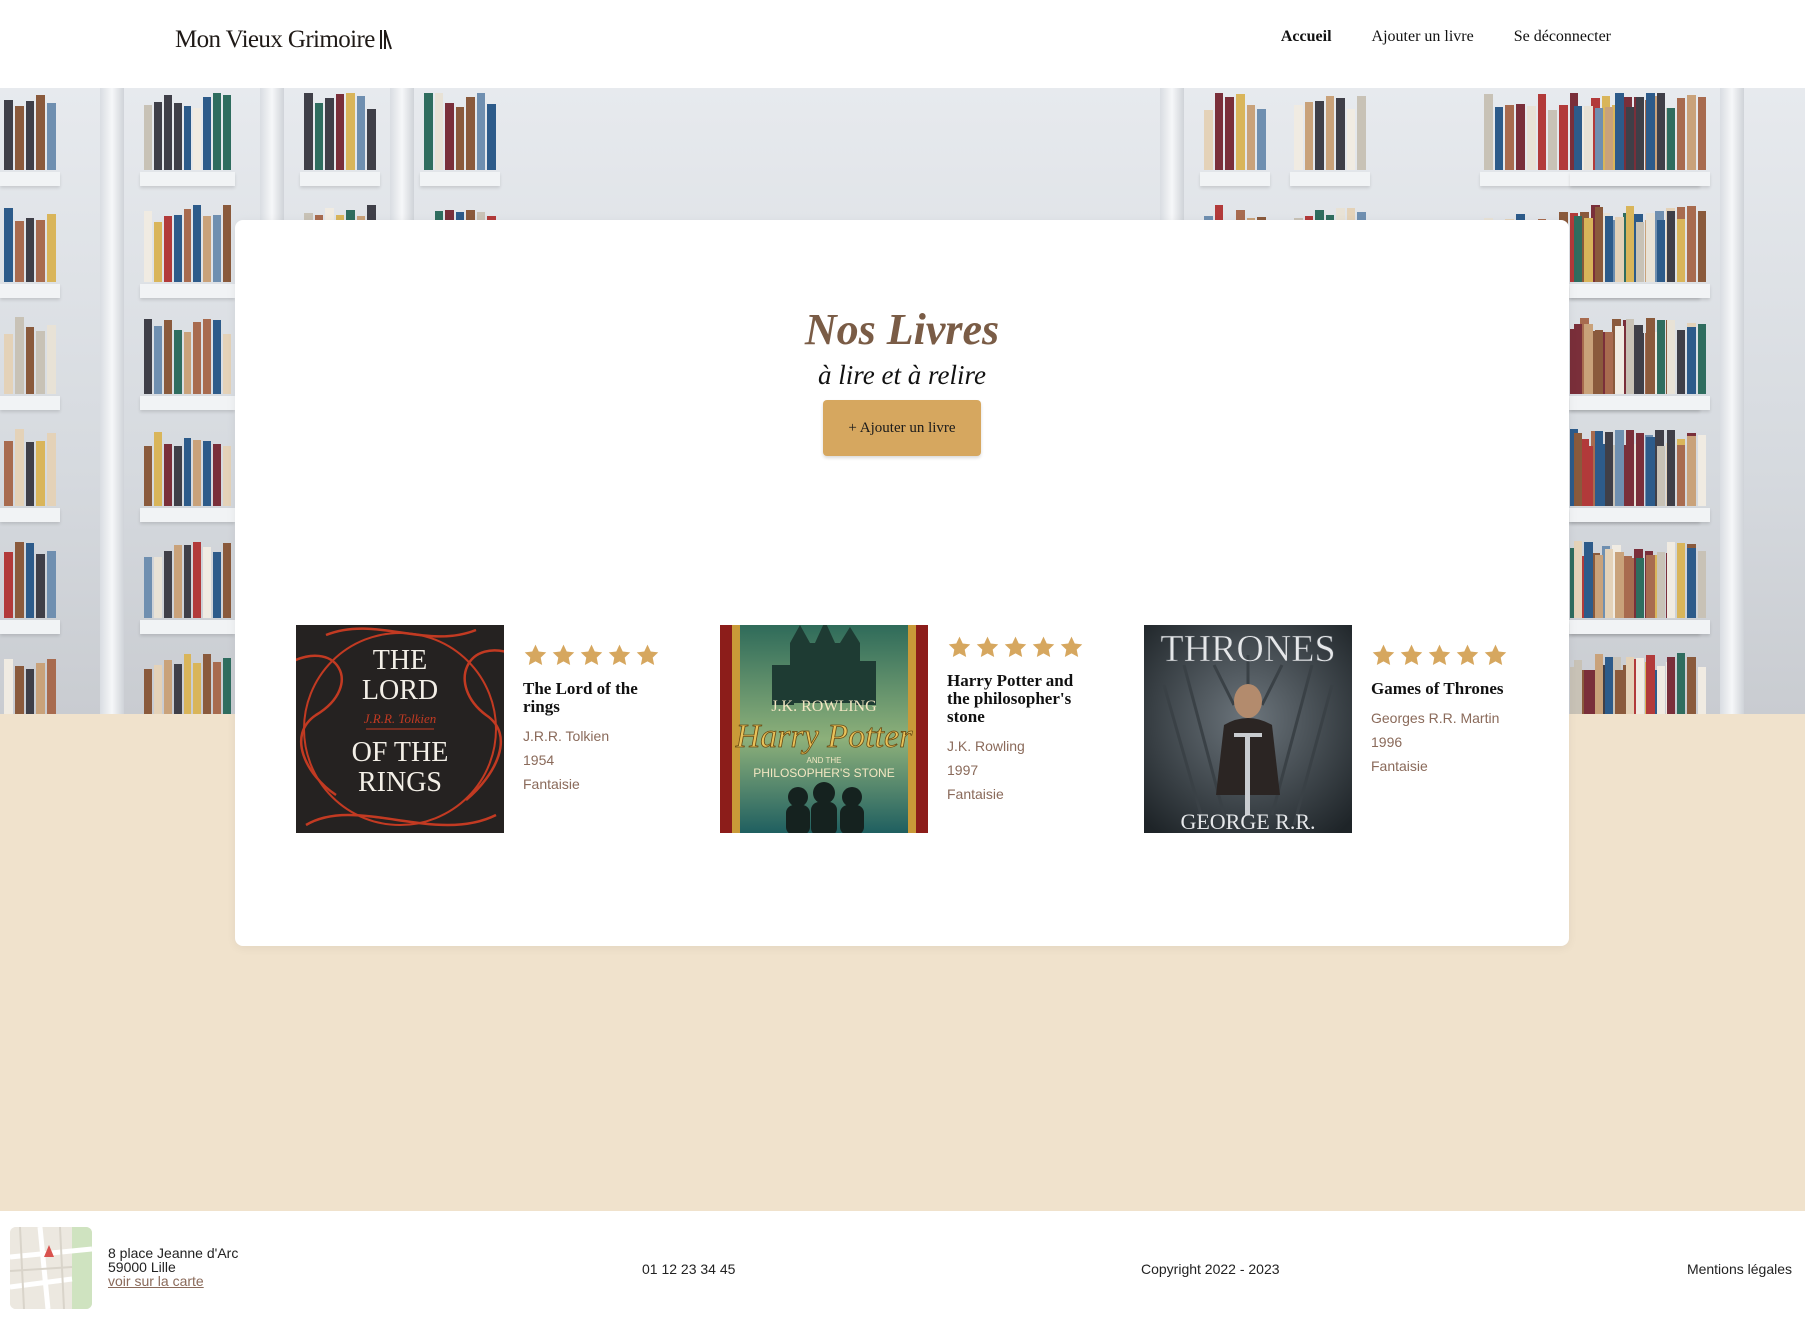 The width and height of the screenshot is (1805, 1317). Describe the element at coordinates (1562, 37) in the screenshot. I see `nav-logout-link: Se déconnecter` at that location.